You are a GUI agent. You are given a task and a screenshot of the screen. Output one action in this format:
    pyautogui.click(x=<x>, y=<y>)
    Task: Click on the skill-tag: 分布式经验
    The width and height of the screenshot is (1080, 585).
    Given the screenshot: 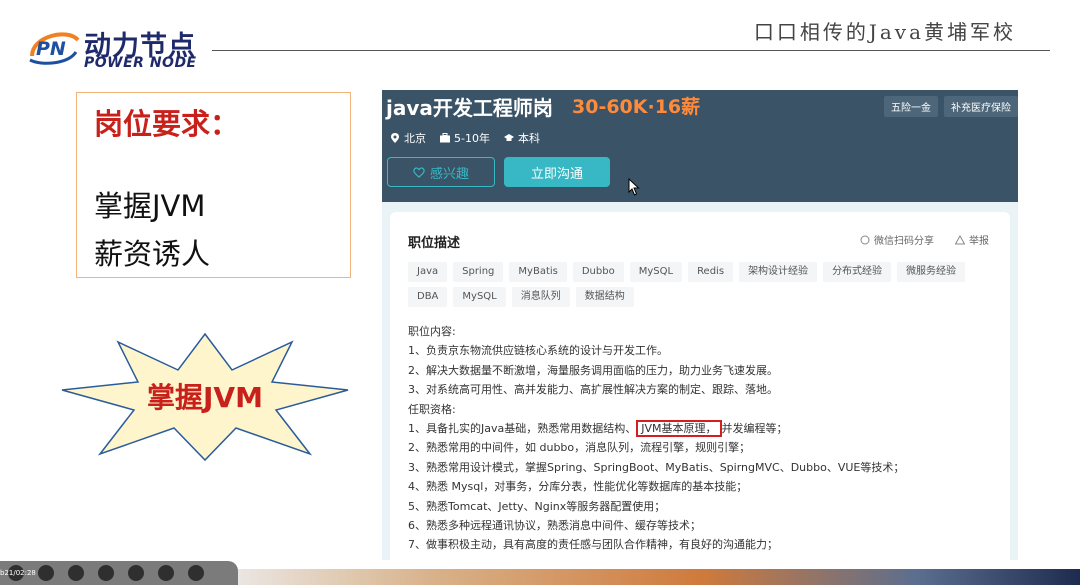 What is the action you would take?
    pyautogui.click(x=857, y=272)
    